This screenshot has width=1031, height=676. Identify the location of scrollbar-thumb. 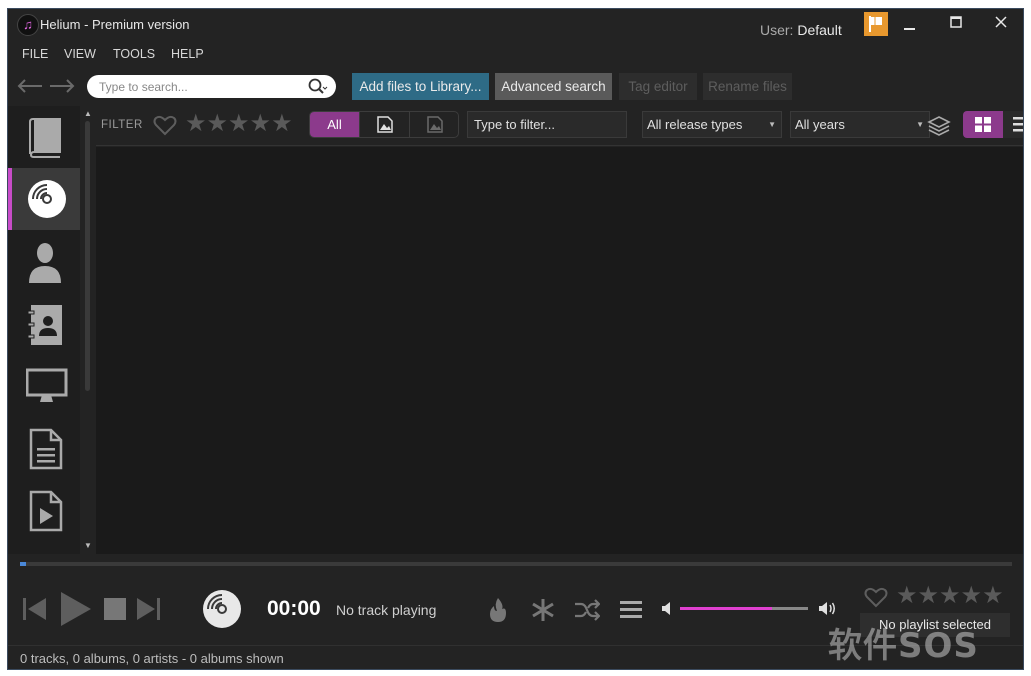
(87, 256).